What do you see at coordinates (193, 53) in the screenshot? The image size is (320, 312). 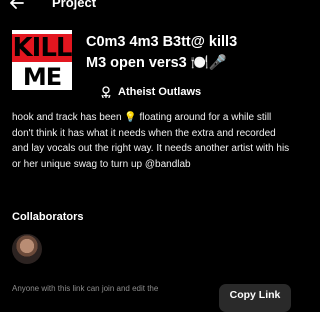 I see `track-title: C0m3 4m3 B3tt@ kill3 M3 open vers3 🍽️🎤` at bounding box center [193, 53].